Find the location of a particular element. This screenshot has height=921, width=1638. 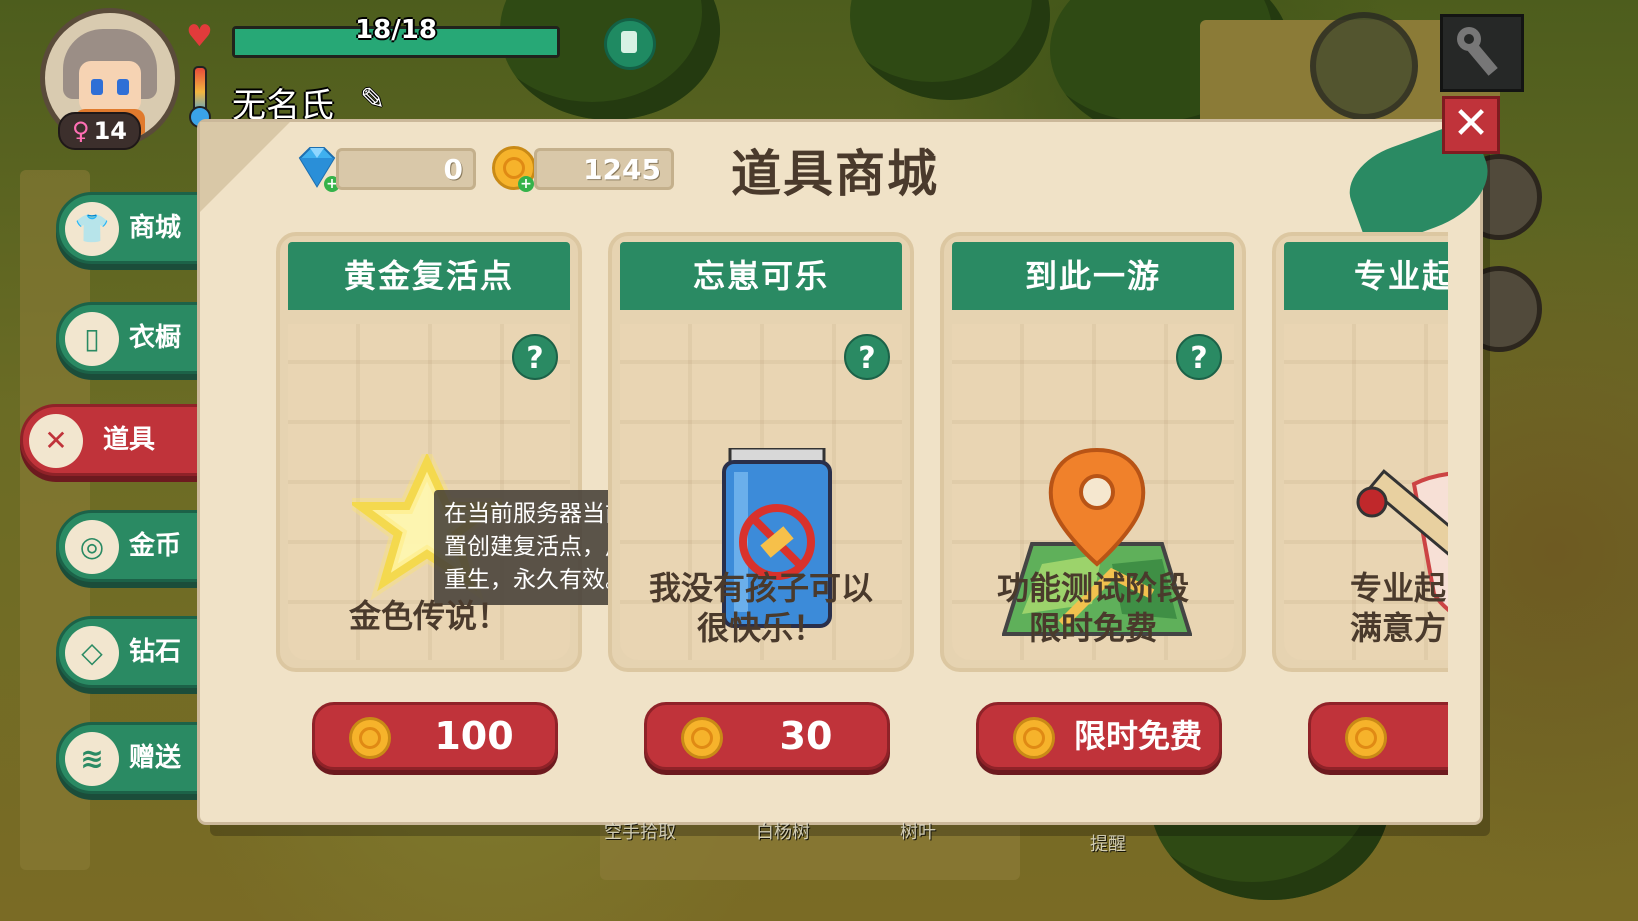

buy-button: 限时免费 is located at coordinates (1099, 736).